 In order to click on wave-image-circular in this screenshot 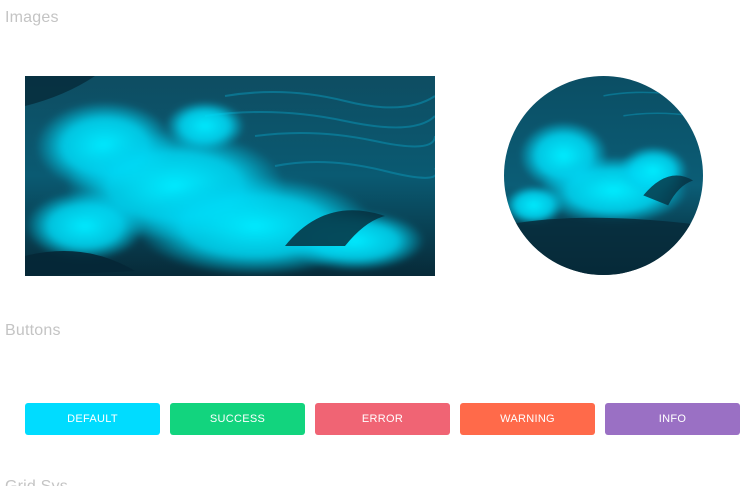, I will do `click(603, 175)`.